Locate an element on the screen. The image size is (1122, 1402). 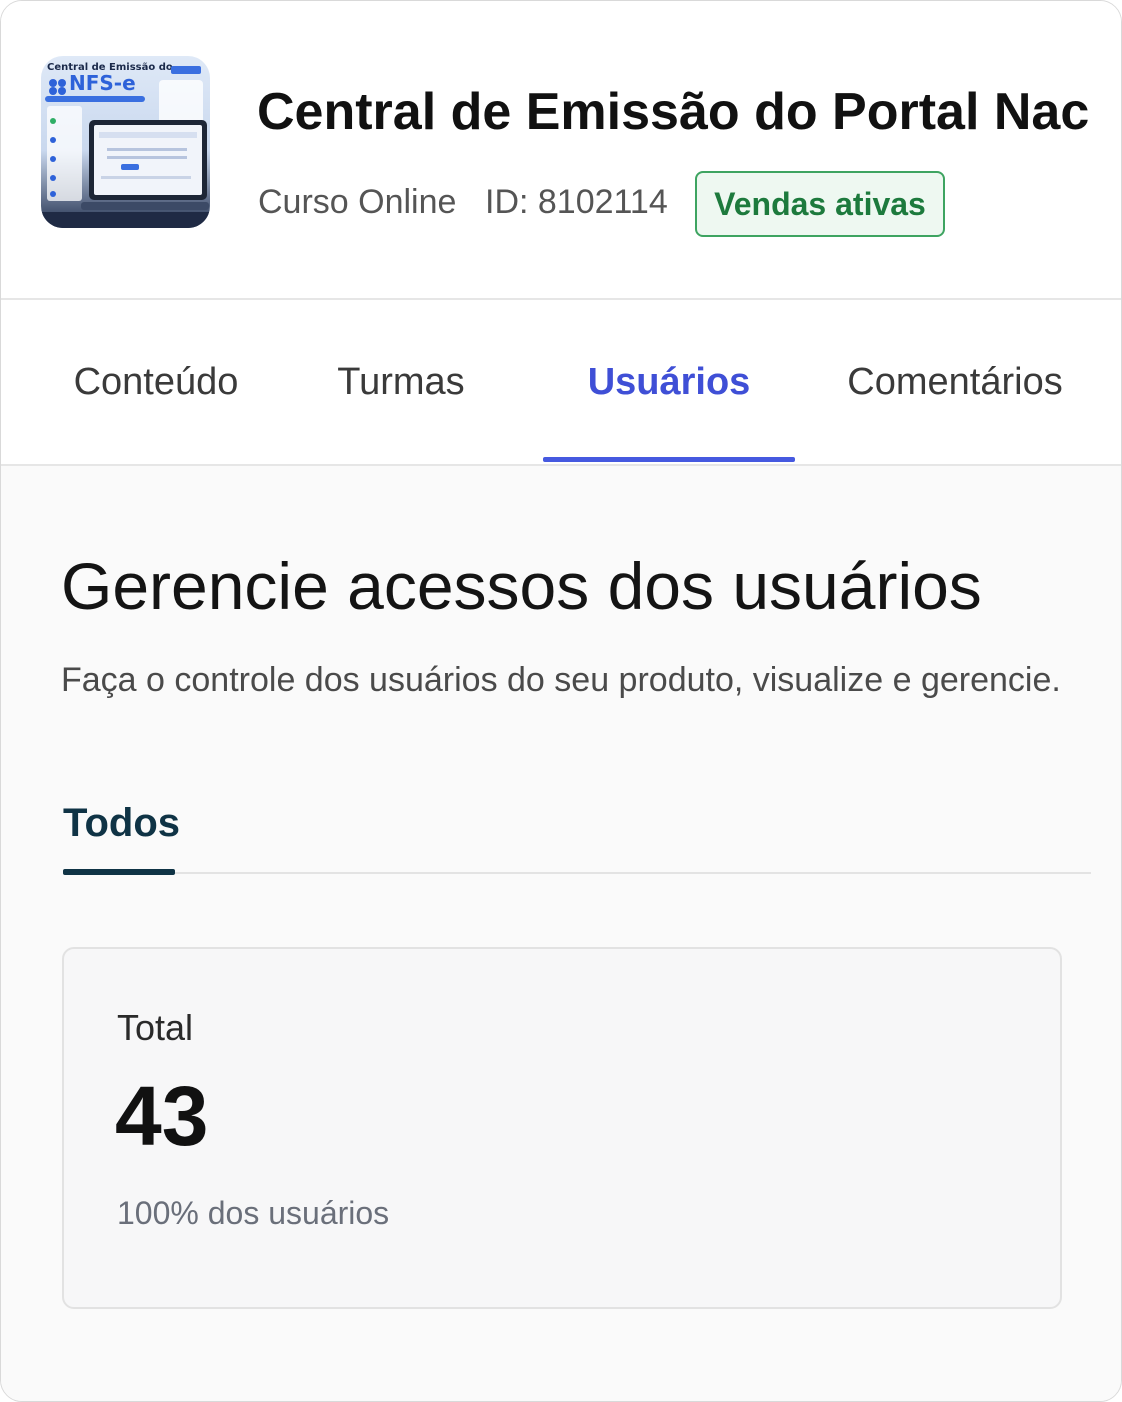
tab-turmas: Turmas is located at coordinates (401, 382).